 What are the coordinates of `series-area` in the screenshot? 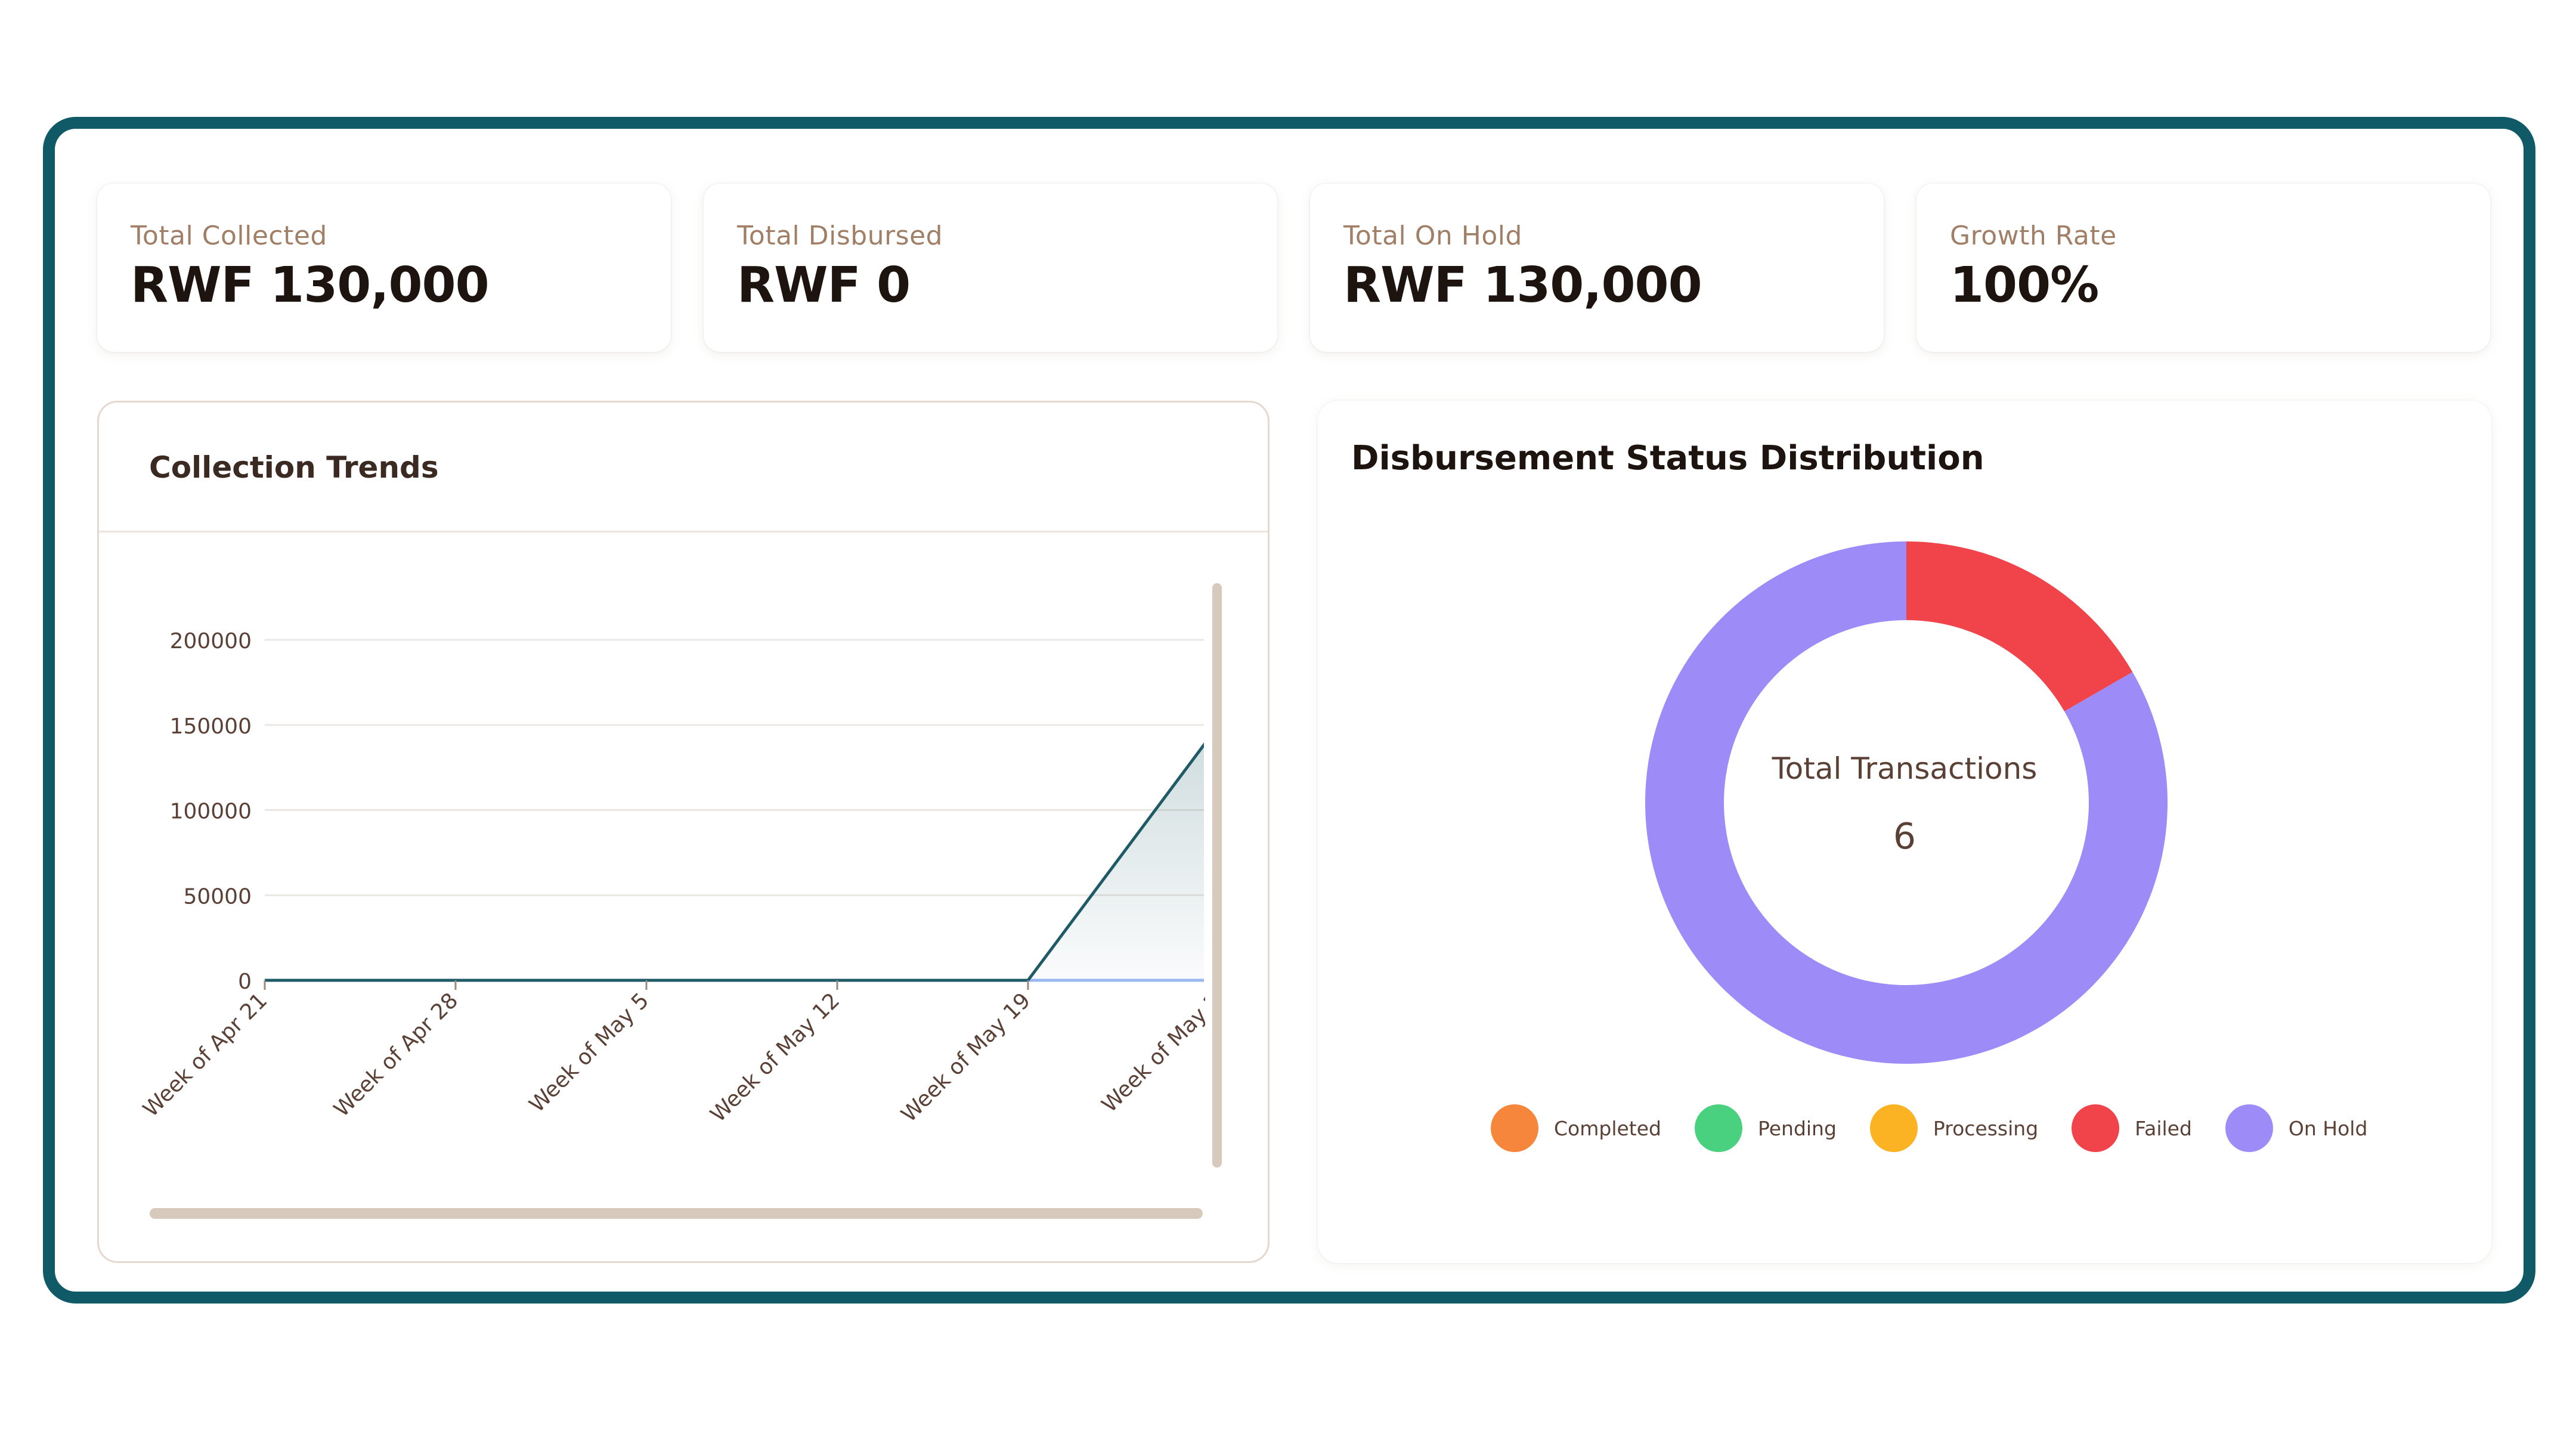 It's located at (735, 863).